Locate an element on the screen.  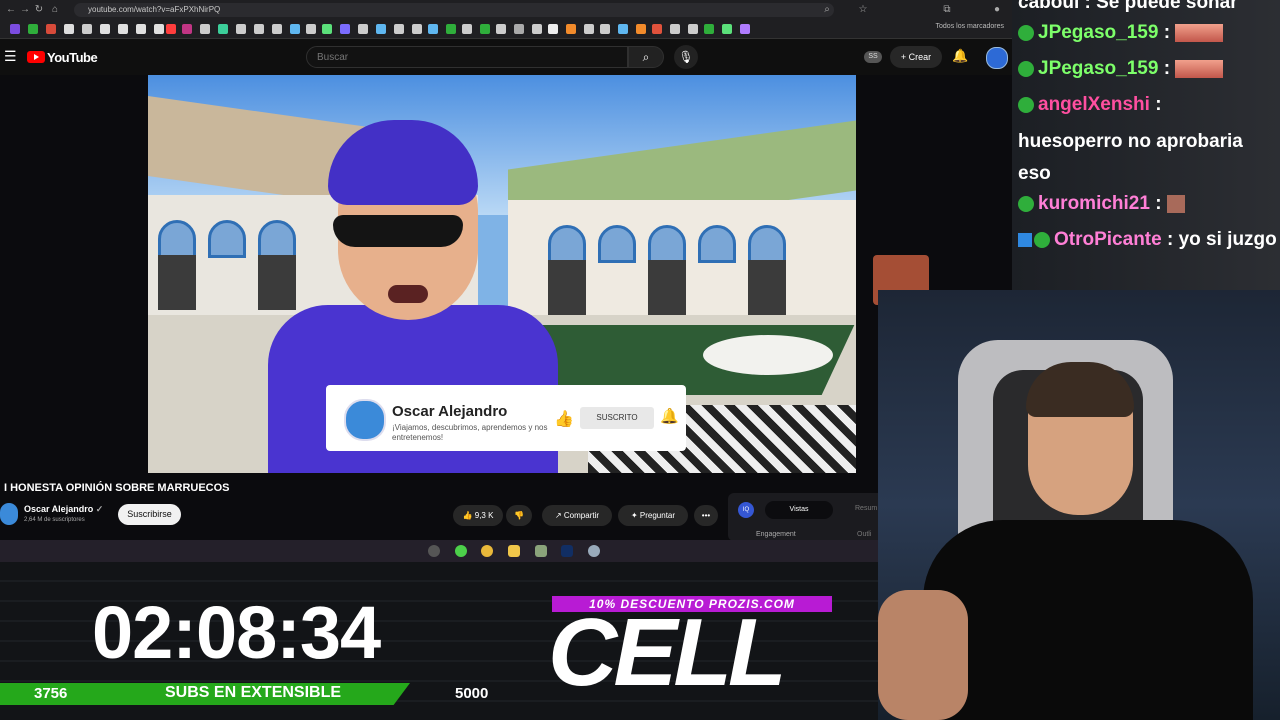
account-avatar is located at coordinates (997, 58).